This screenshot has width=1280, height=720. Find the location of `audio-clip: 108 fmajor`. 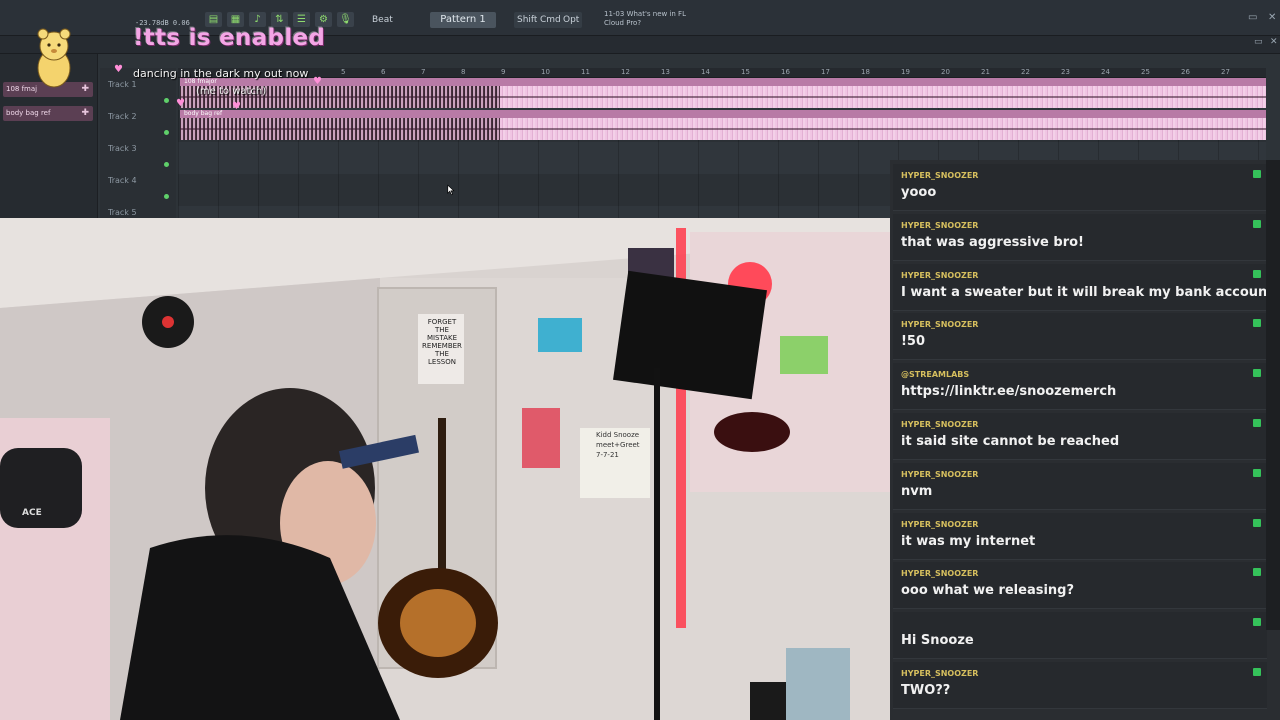

audio-clip: 108 fmajor is located at coordinates (723, 93).